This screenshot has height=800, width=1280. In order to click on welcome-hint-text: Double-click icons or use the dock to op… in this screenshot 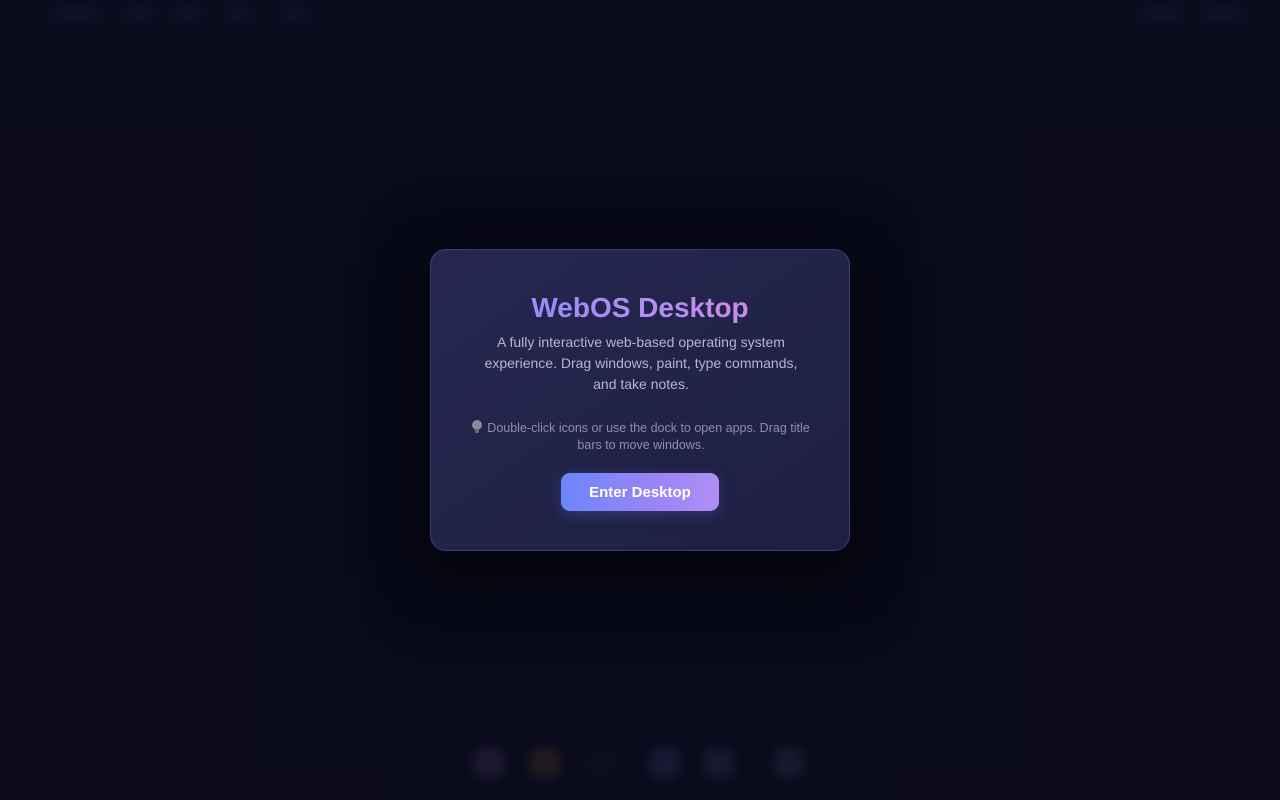, I will do `click(648, 436)`.